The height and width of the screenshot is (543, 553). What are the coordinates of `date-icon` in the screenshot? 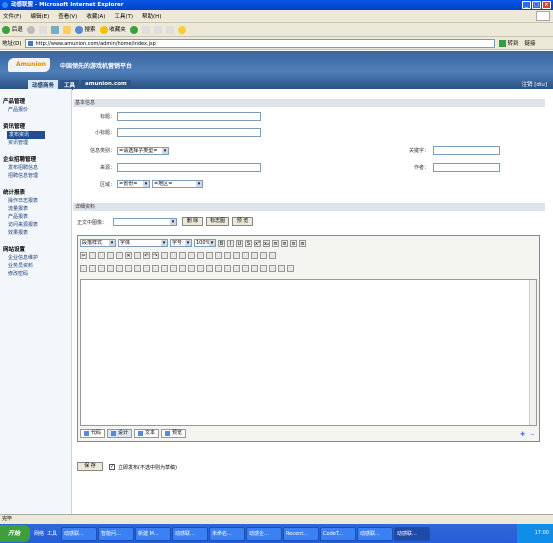 It's located at (254, 268).